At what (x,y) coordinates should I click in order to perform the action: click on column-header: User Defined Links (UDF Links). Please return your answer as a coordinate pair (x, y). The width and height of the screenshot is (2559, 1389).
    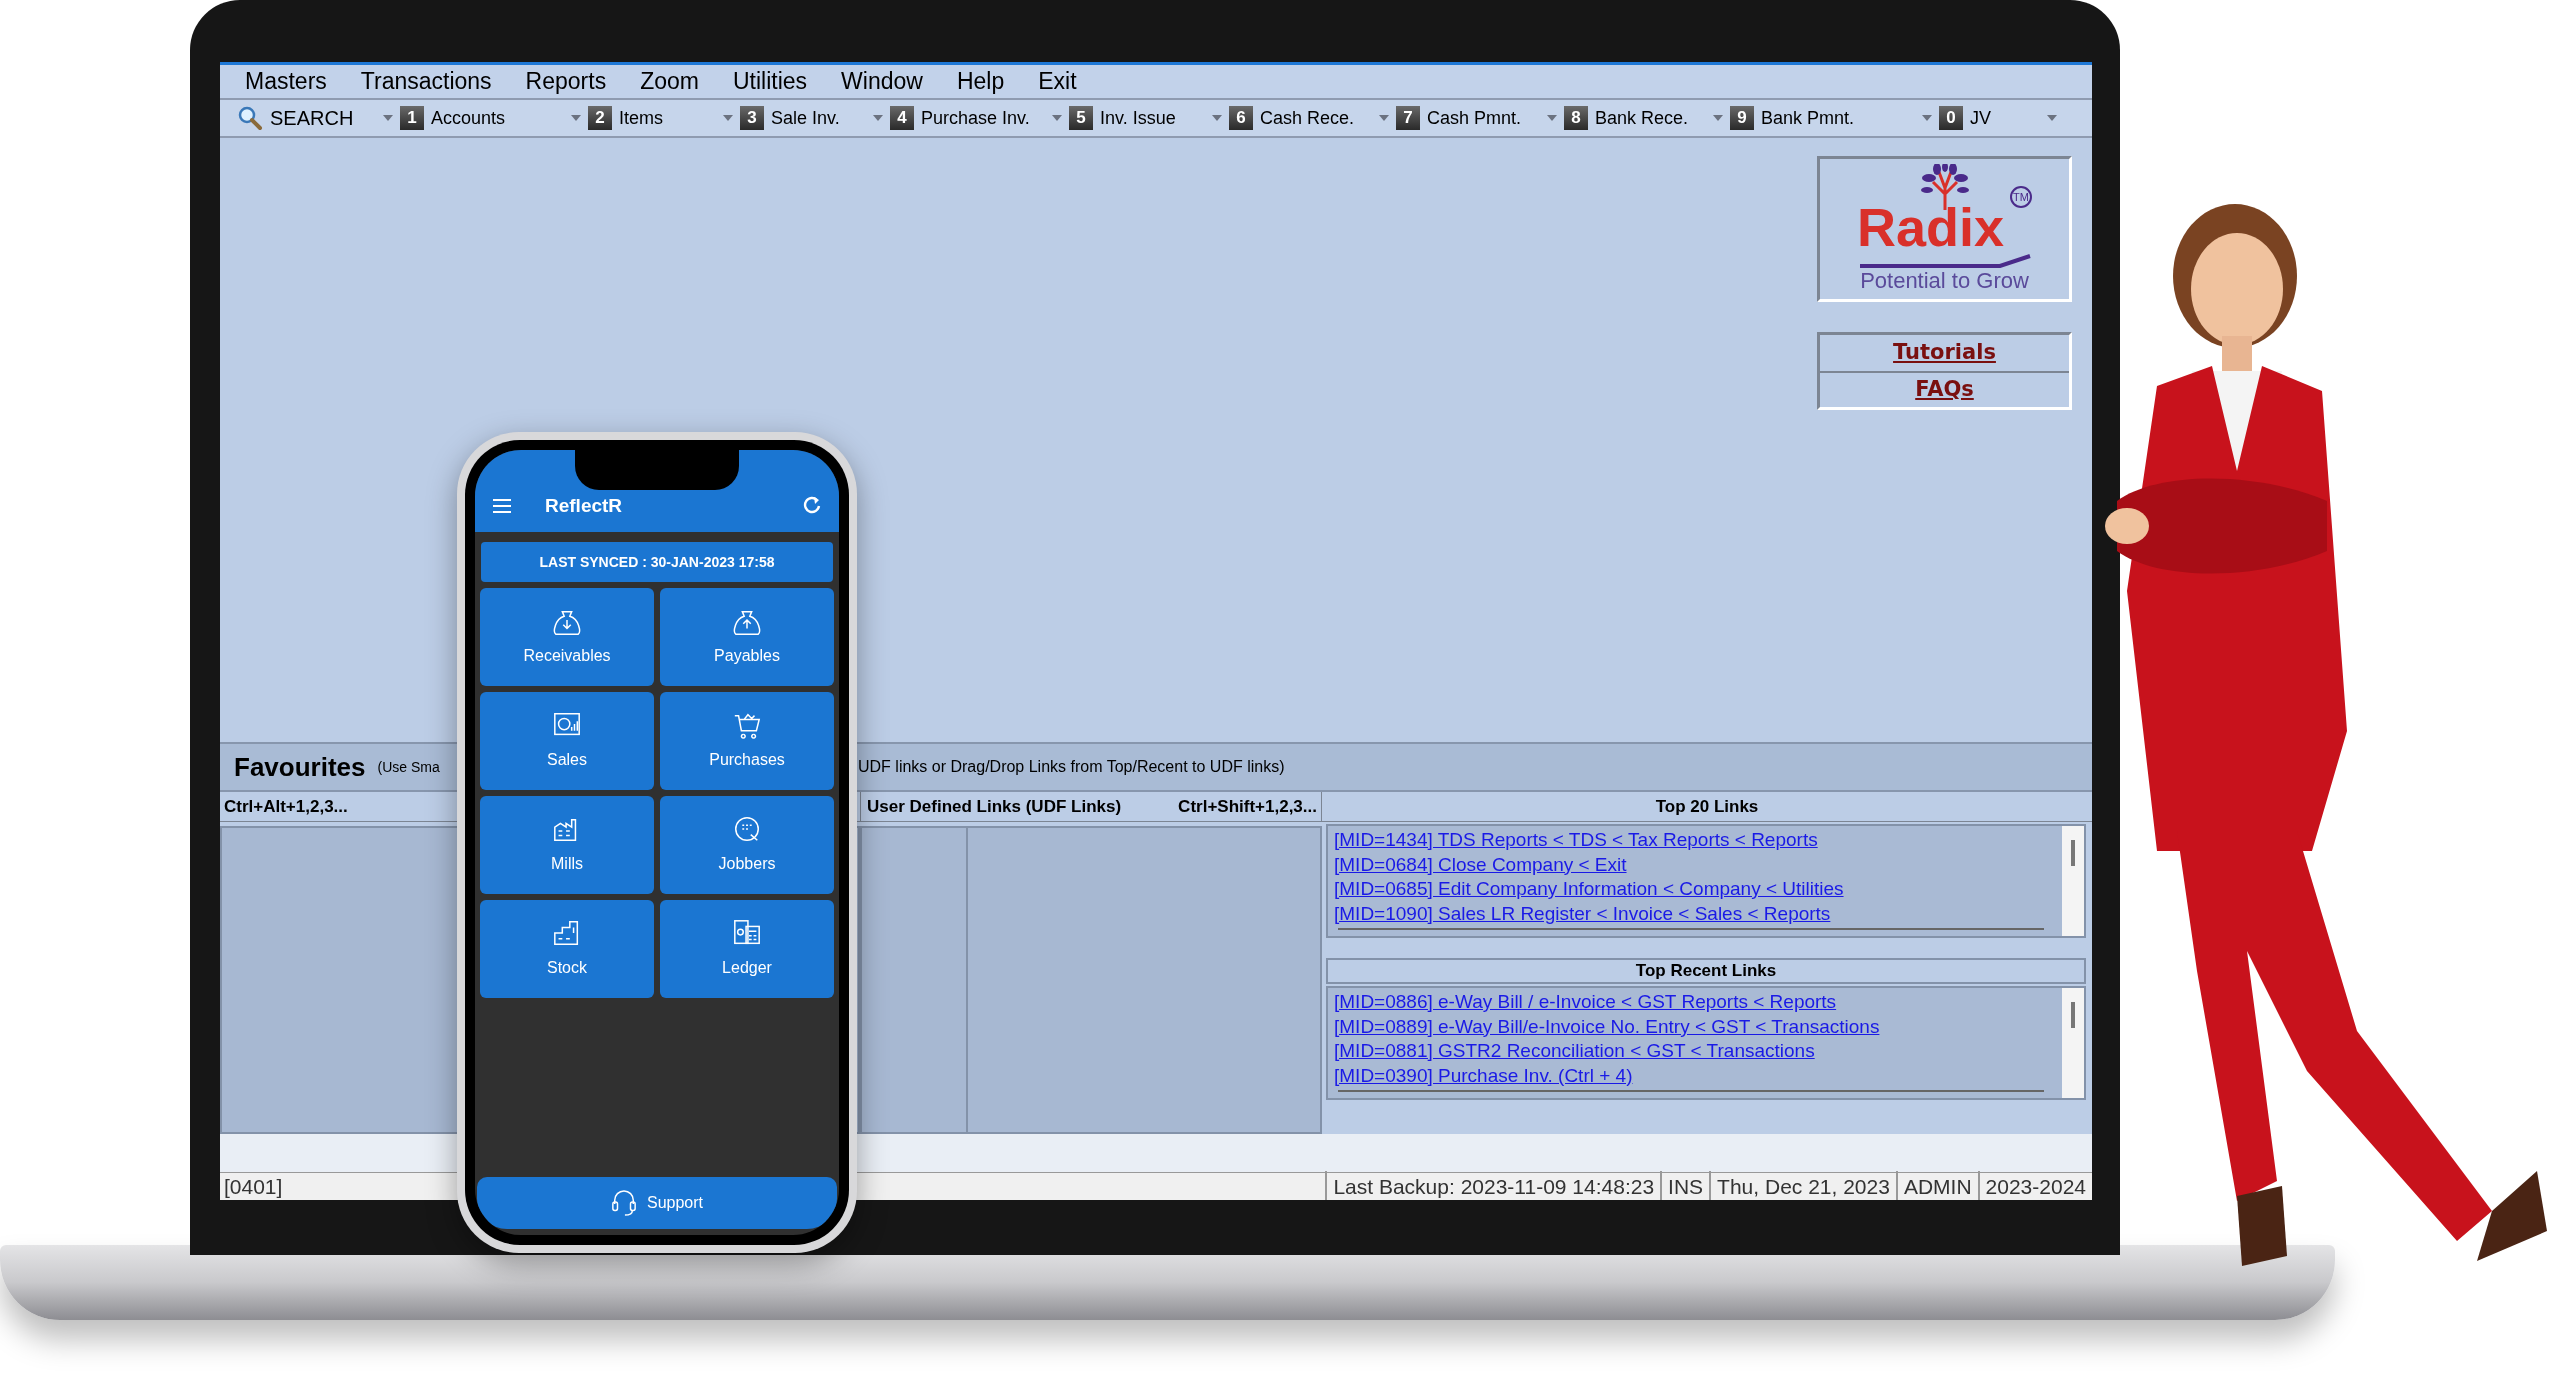
    Looking at the image, I should click on (994, 806).